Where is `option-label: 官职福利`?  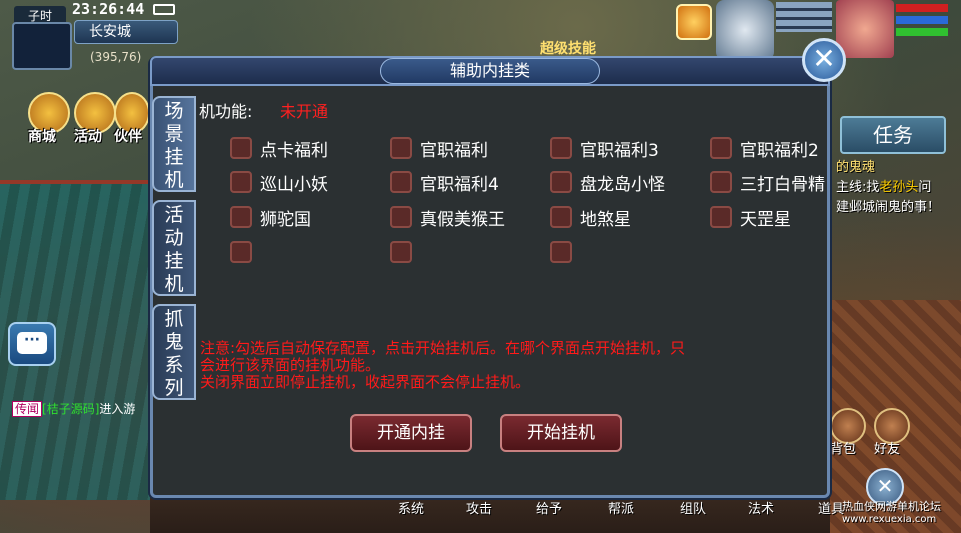
option-label: 官职福利 is located at coordinates (454, 150).